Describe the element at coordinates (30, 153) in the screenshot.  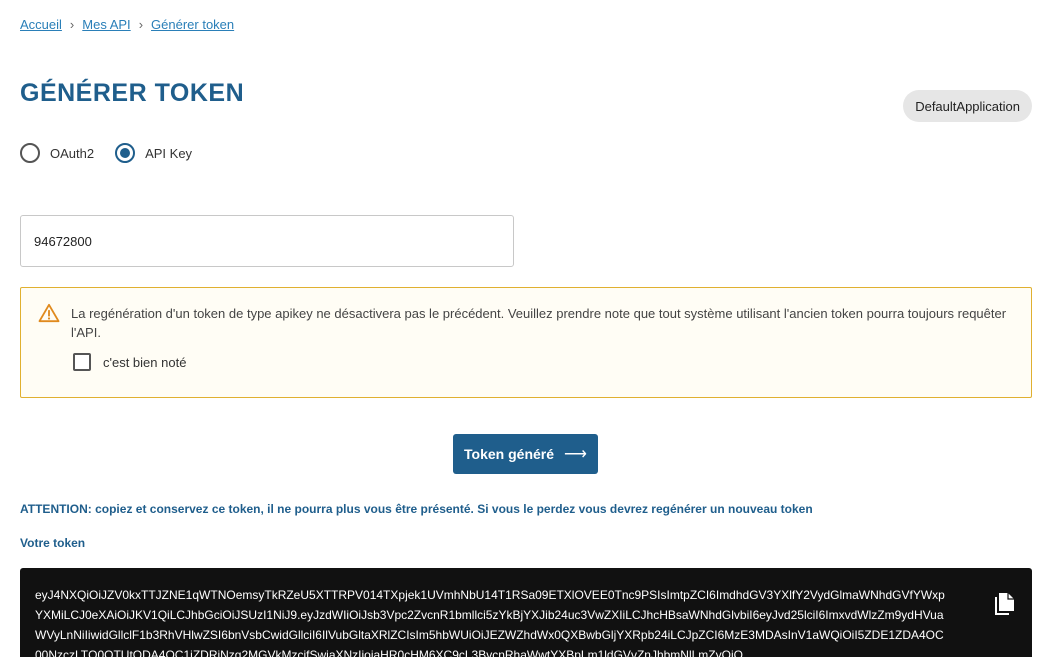
I see `radio-oauth2-circle` at that location.